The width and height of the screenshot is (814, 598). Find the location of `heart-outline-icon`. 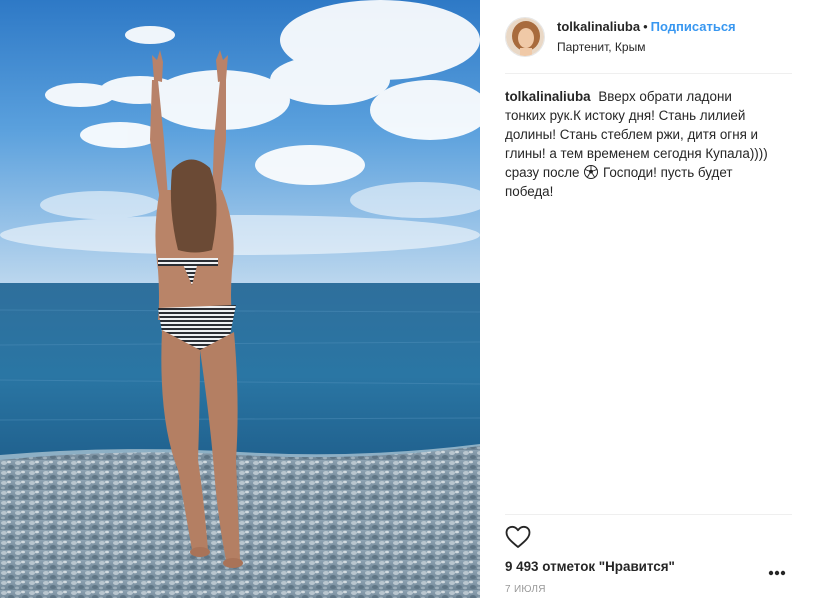

heart-outline-icon is located at coordinates (518, 537).